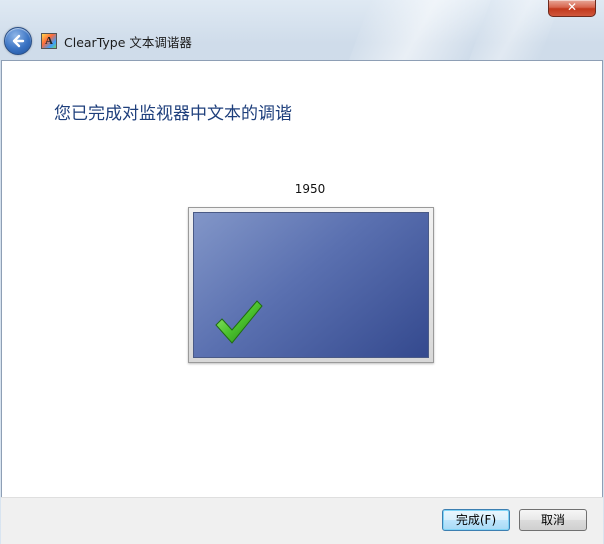  I want to click on glass-reflection, so click(420, 30).